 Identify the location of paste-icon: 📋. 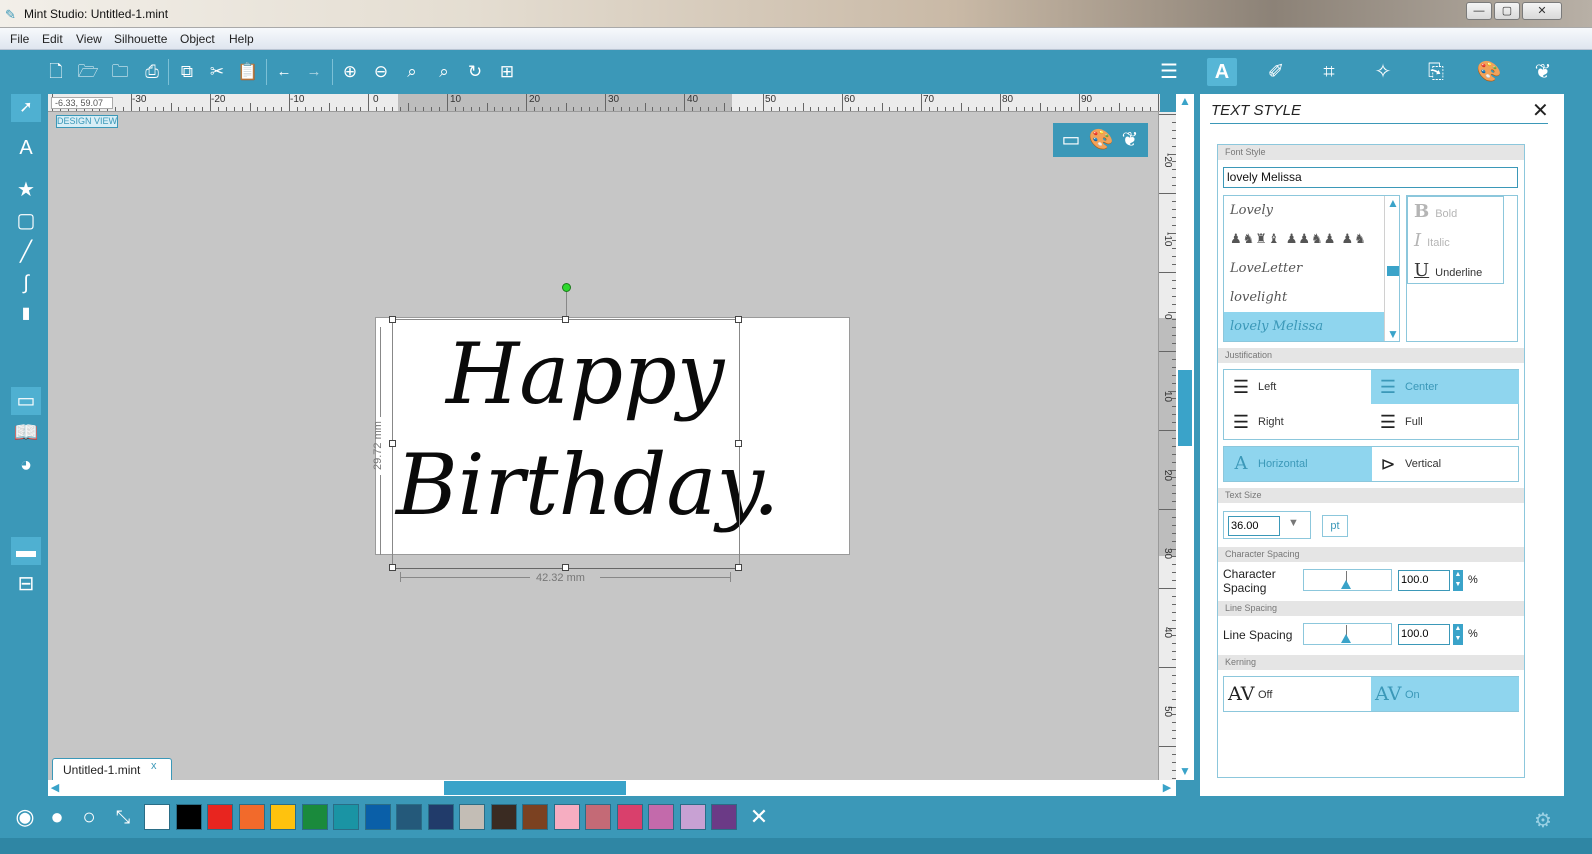
(248, 72).